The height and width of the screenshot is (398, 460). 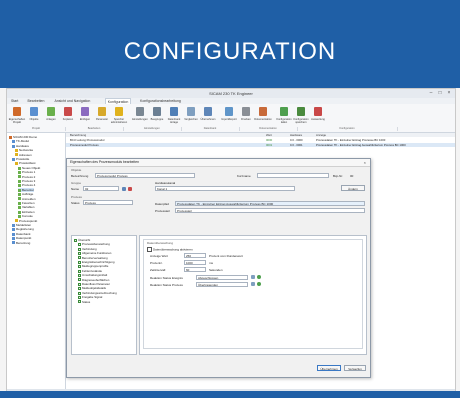 I want to click on tree-item: Protokolle, so click(x=20, y=159).